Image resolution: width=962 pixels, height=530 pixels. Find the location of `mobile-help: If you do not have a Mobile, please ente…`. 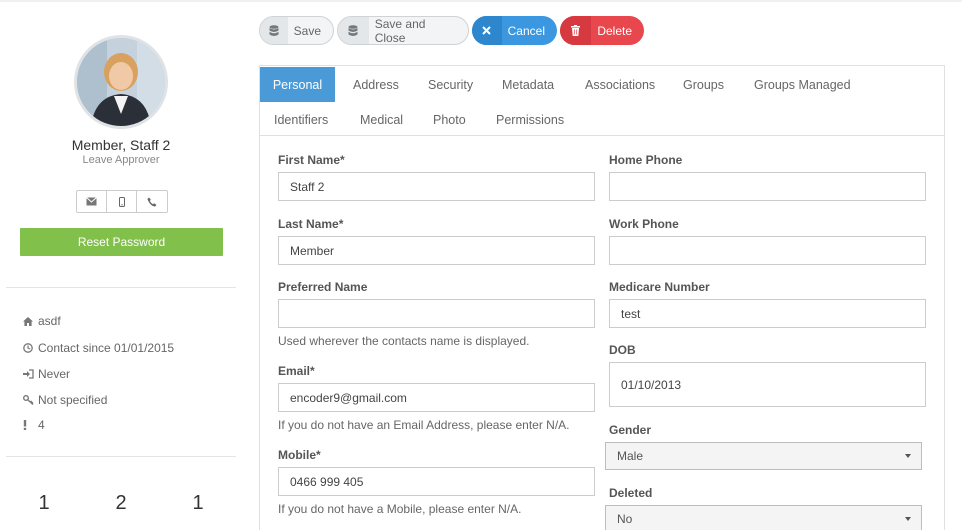

mobile-help: If you do not have a Mobile, please ente… is located at coordinates (400, 509).